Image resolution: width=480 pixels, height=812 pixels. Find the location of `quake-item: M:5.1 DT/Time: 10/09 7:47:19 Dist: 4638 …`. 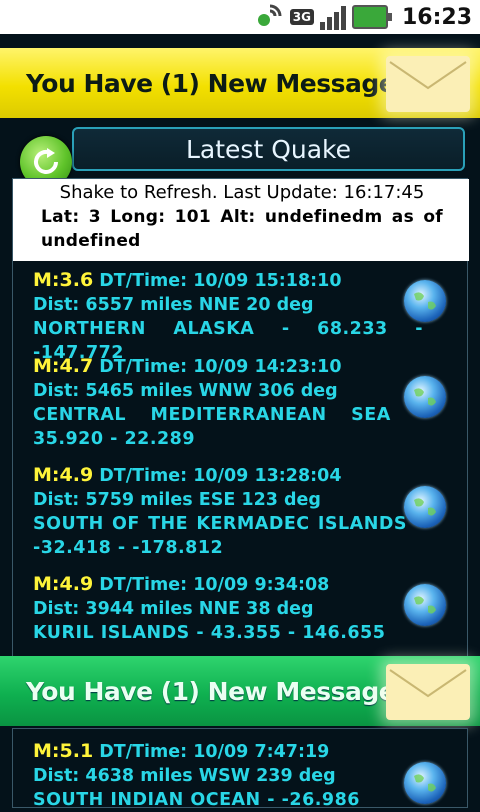

quake-item: M:5.1 DT/Time: 10/09 7:47:19 Dist: 4638 … is located at coordinates (228, 775).